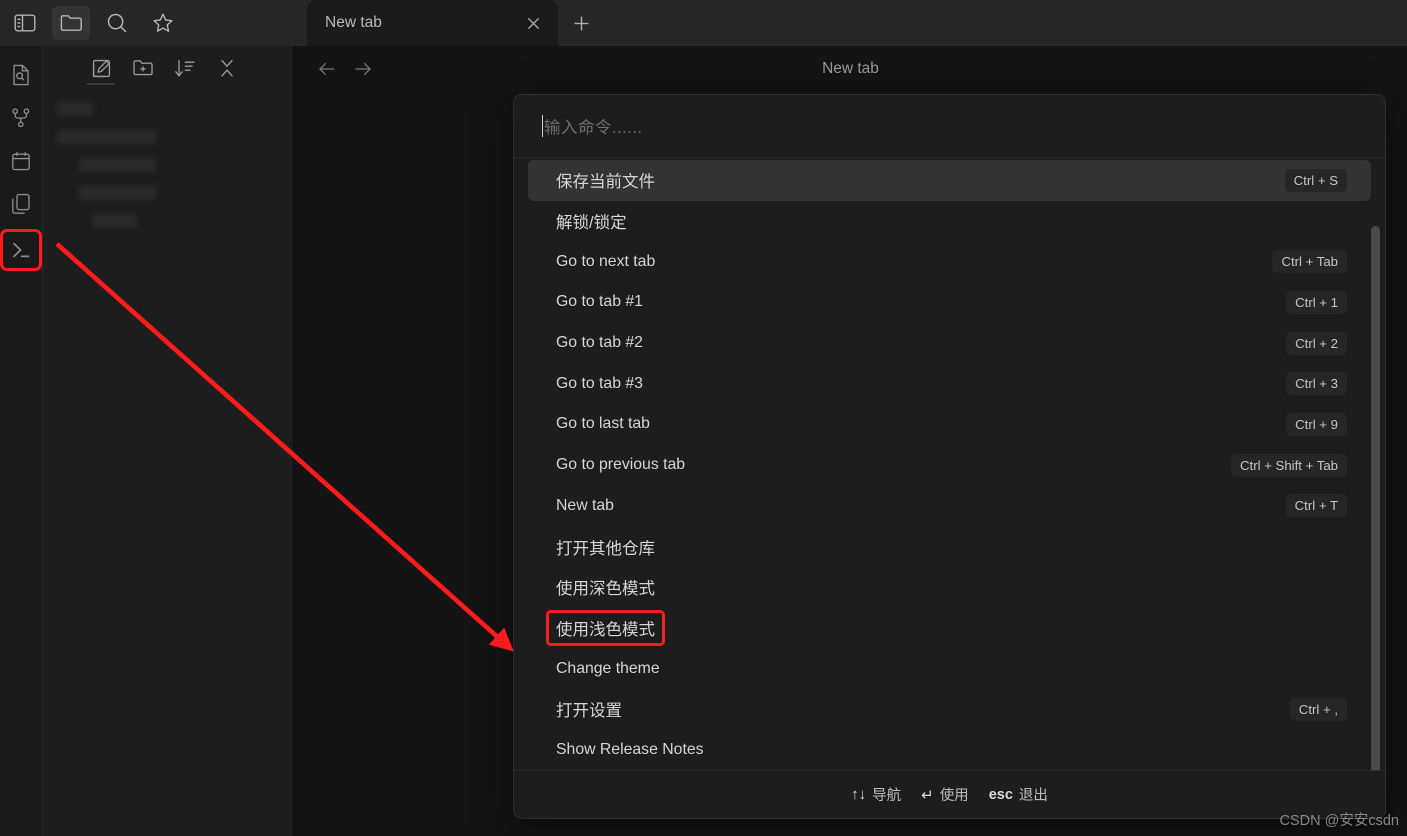 This screenshot has height=836, width=1407. What do you see at coordinates (949, 383) in the screenshot?
I see `command-item: Go to tab #3 Ctrl + 3` at bounding box center [949, 383].